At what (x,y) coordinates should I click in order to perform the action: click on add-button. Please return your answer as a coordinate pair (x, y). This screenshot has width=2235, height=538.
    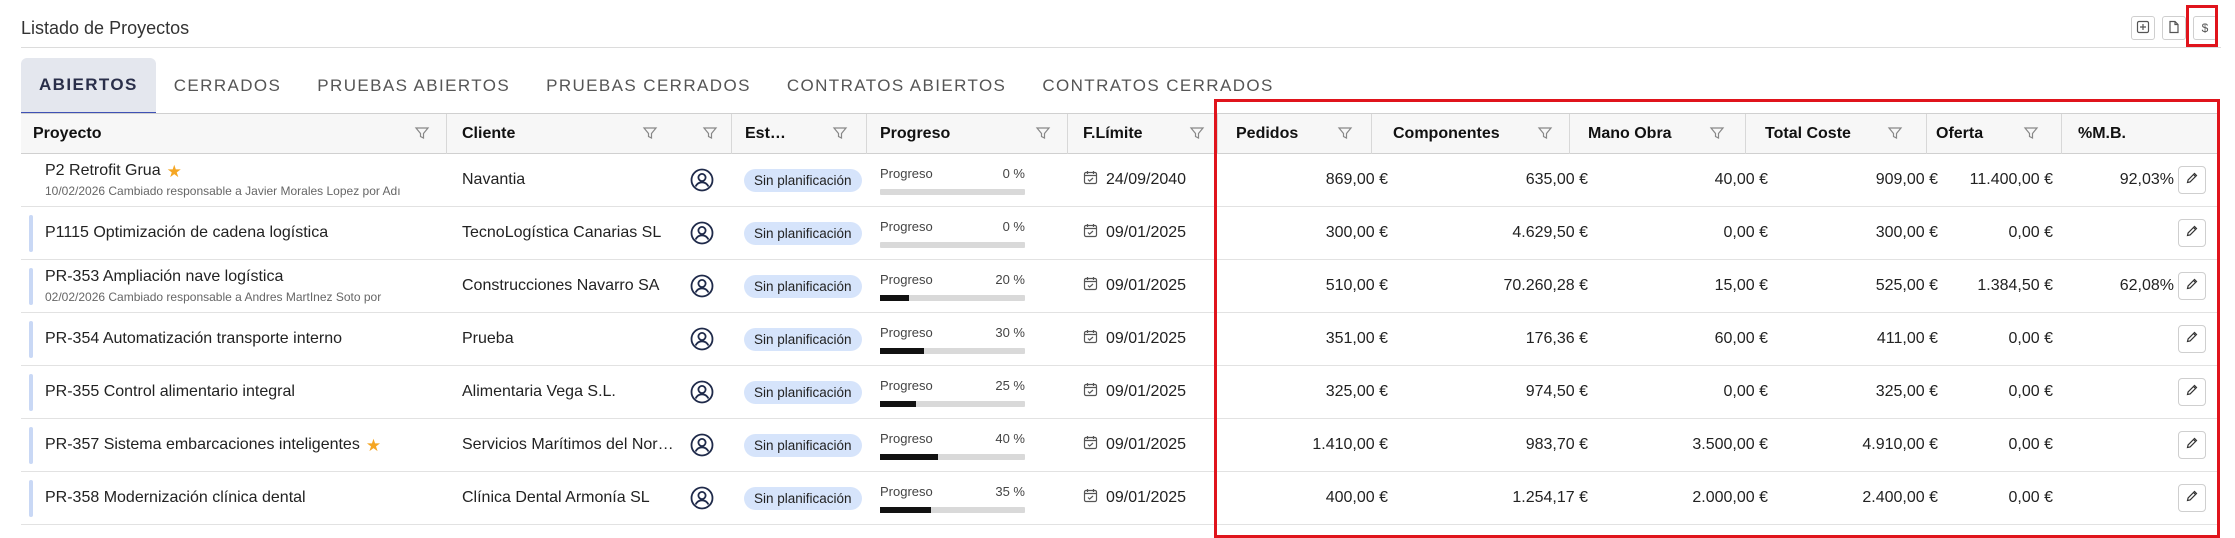
    Looking at the image, I should click on (2143, 28).